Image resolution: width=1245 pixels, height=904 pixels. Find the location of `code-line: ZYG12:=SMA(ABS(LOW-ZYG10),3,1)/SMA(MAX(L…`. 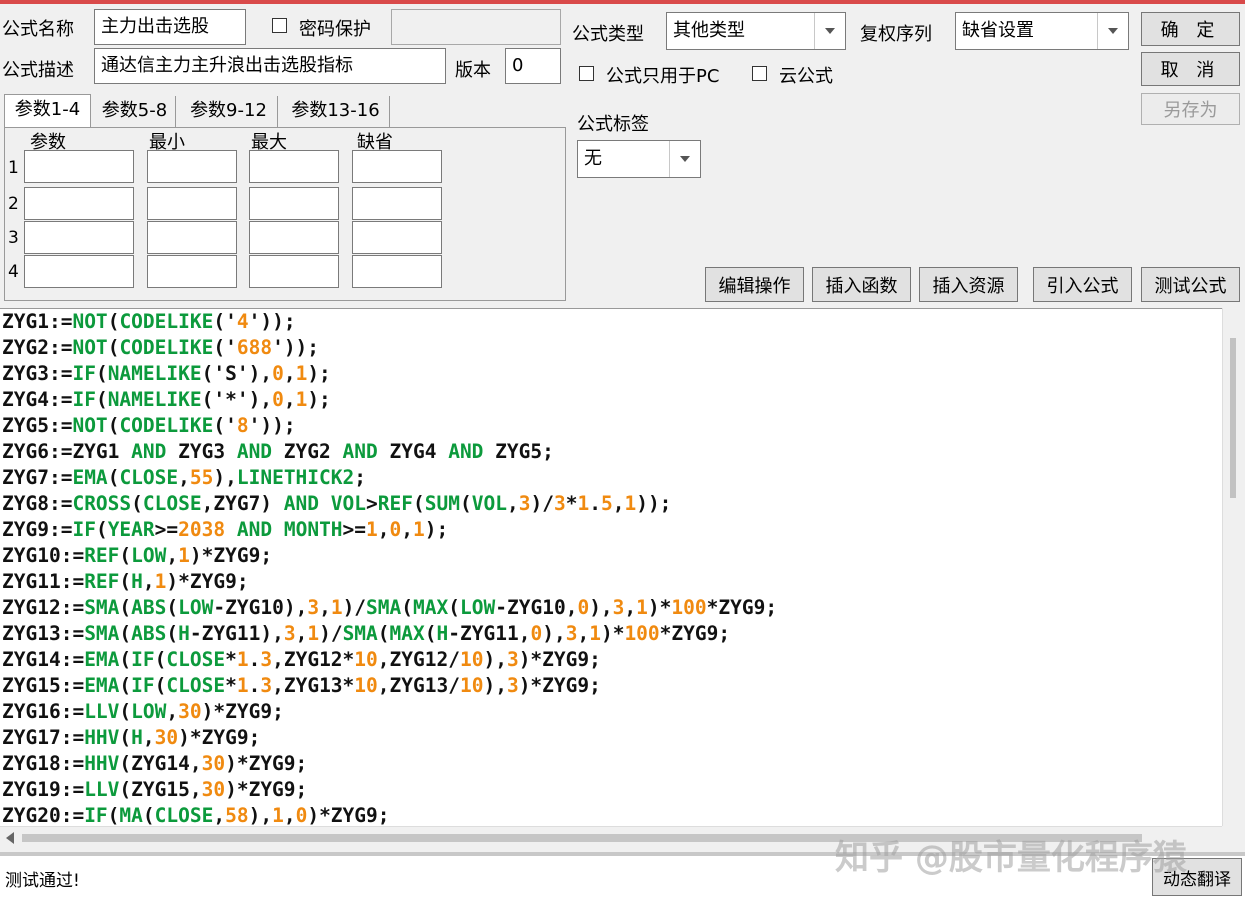

code-line: ZYG12:=SMA(ABS(LOW-ZYG10),3,1)/SMA(MAX(L… is located at coordinates (612, 608).